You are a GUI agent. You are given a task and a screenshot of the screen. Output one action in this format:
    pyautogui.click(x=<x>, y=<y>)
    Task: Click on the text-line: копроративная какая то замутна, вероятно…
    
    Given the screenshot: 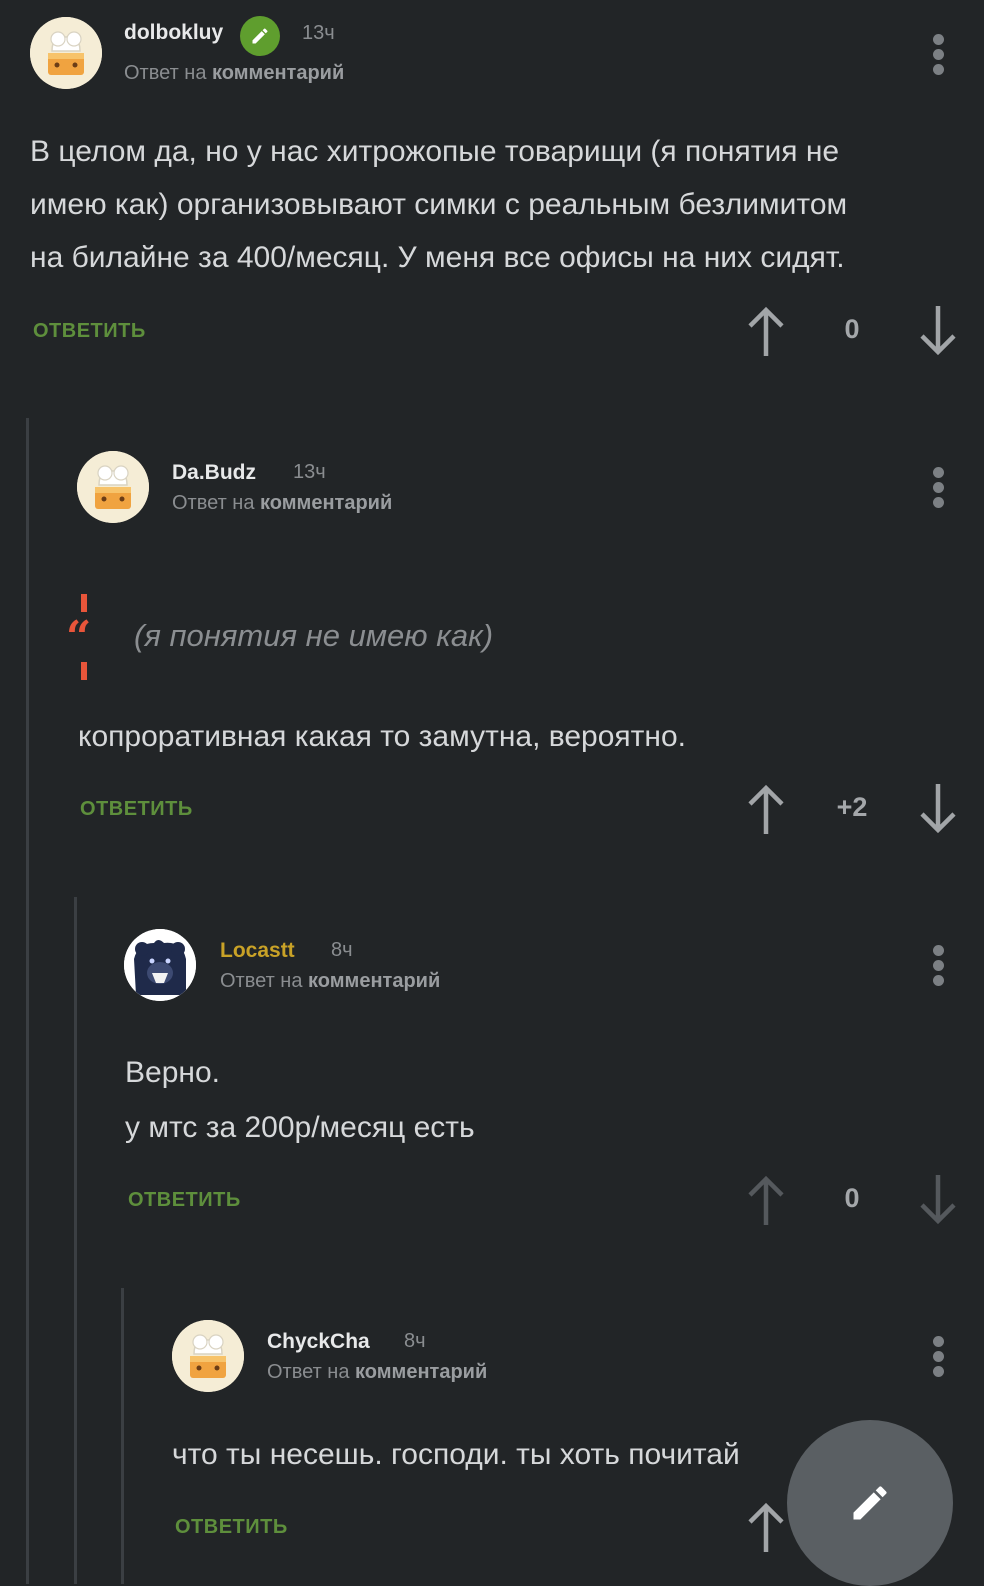 What is the action you would take?
    pyautogui.click(x=382, y=736)
    